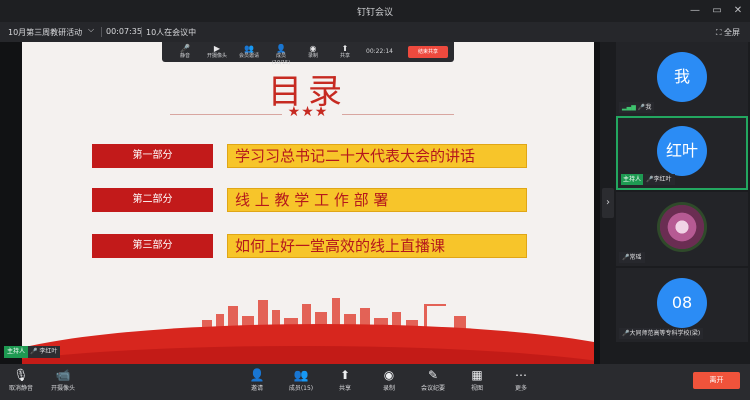  Describe the element at coordinates (185, 48) in the screenshot. I see `mic-icon: 🎤` at that location.